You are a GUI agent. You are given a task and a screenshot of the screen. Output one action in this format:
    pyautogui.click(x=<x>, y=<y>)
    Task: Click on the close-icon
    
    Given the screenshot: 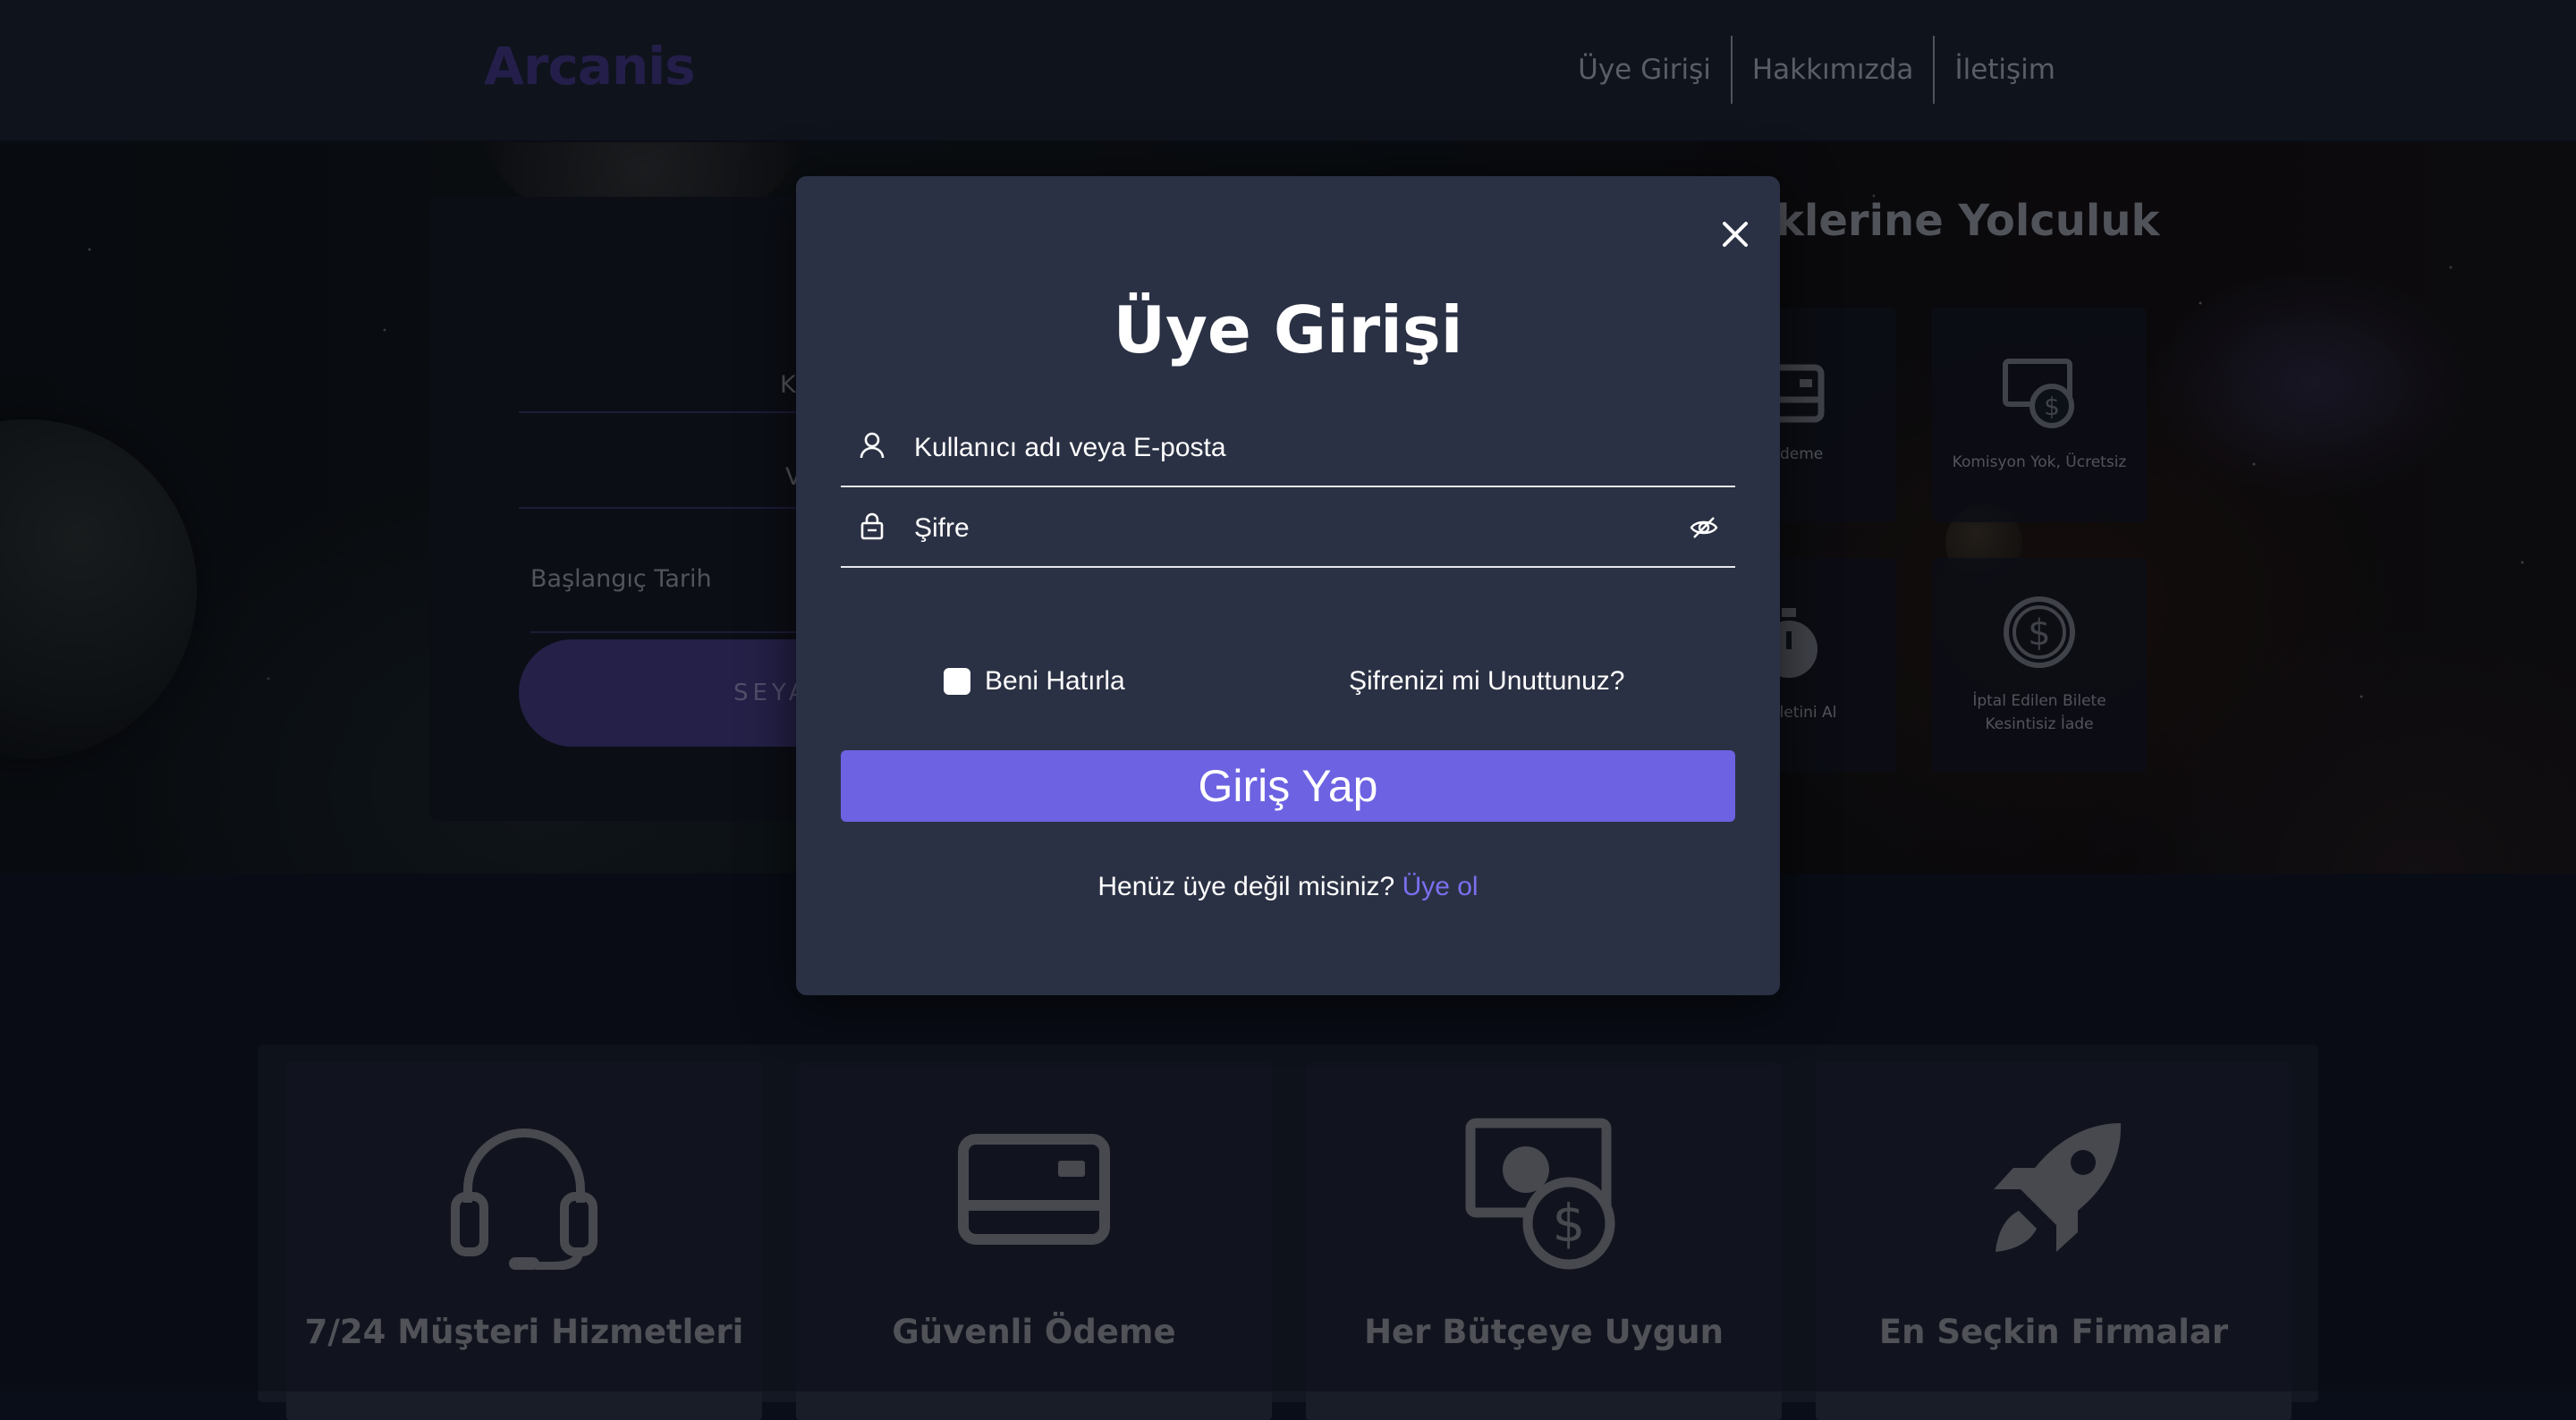 What is the action you would take?
    pyautogui.click(x=1735, y=234)
    